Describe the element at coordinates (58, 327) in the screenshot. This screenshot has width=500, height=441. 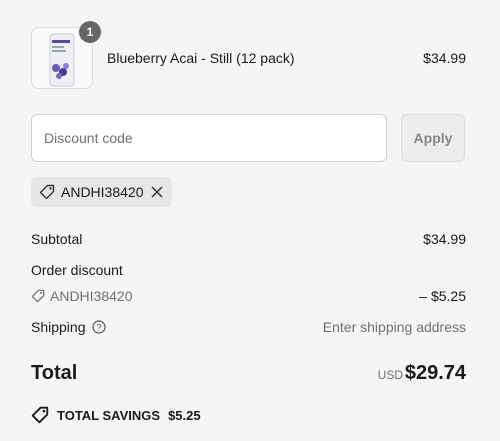
I see `shipping-label: Shipping` at that location.